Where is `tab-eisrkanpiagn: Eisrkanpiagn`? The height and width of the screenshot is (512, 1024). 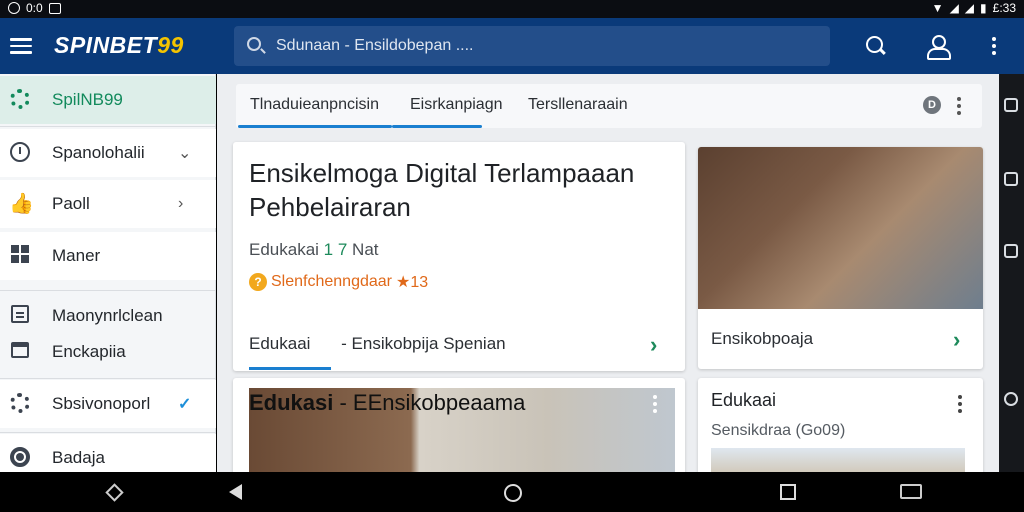
tab-eisrkanpiagn: Eisrkanpiagn is located at coordinates (456, 105).